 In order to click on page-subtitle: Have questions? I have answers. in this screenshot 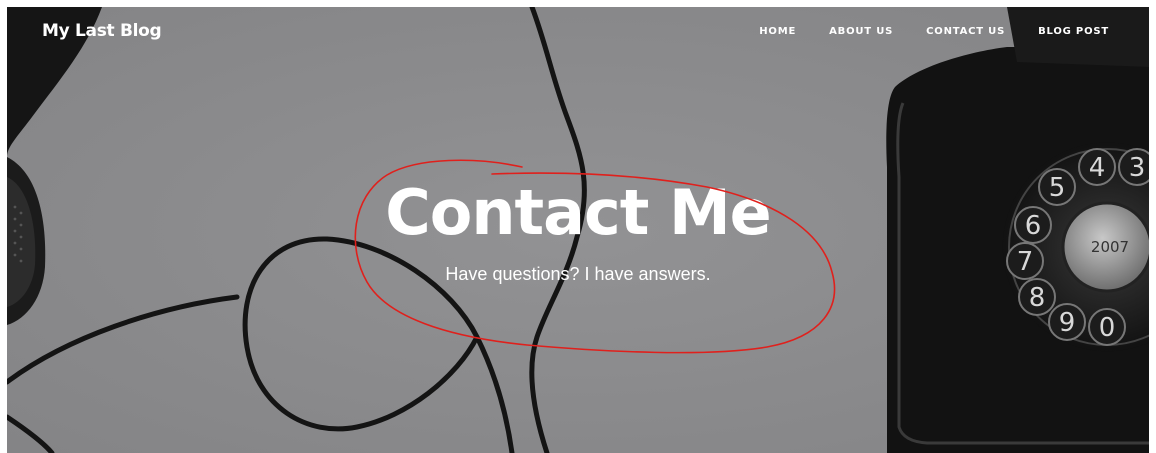, I will do `click(578, 274)`.